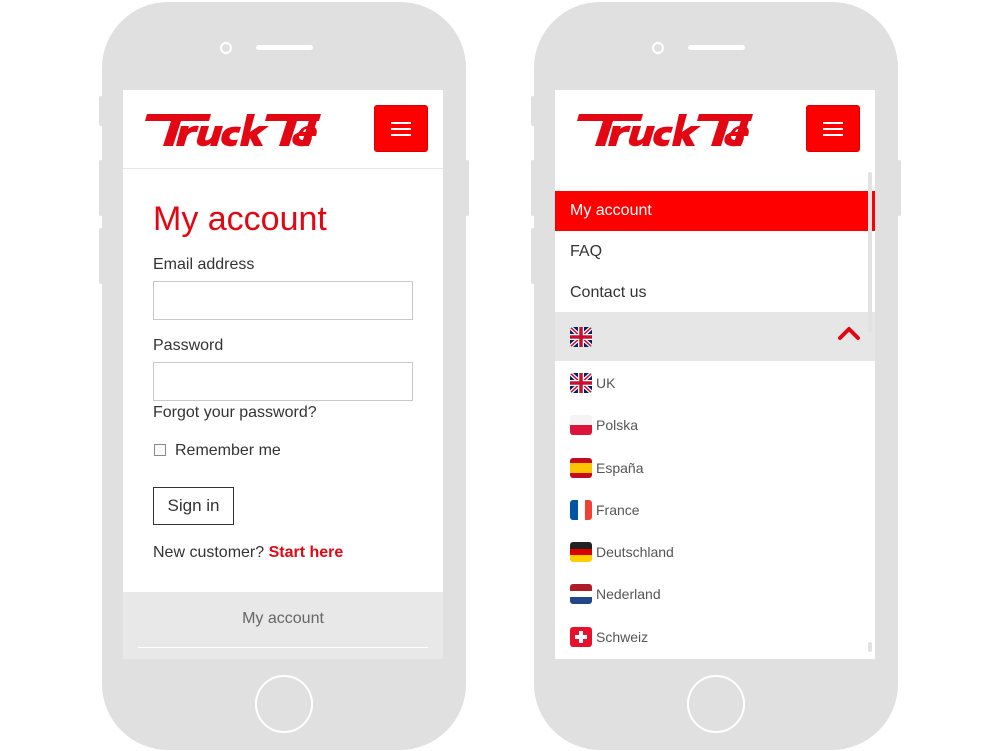 Image resolution: width=1000 pixels, height=751 pixels. Describe the element at coordinates (204, 264) in the screenshot. I see `email-label: Email address` at that location.